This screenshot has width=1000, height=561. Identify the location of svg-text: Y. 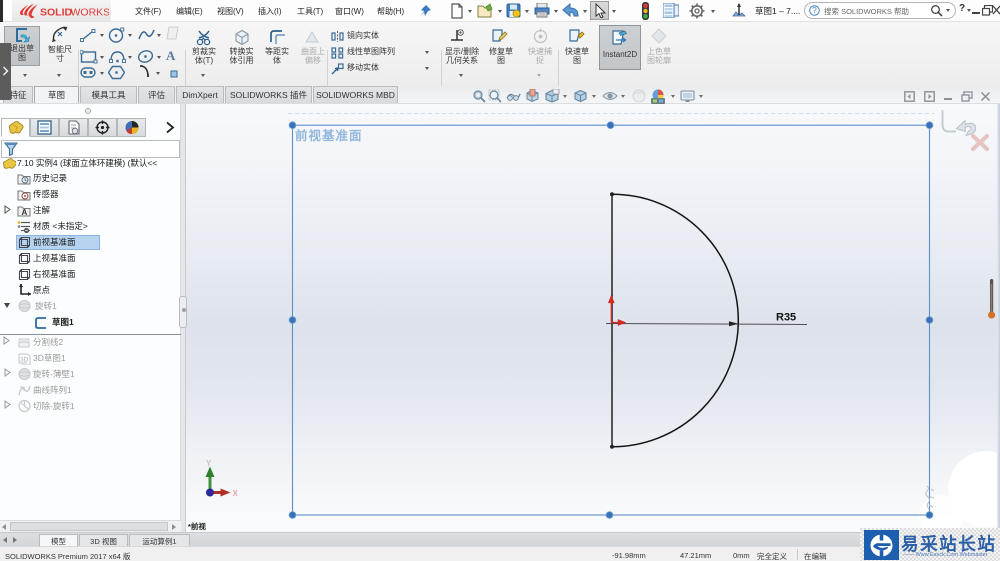
(209, 463).